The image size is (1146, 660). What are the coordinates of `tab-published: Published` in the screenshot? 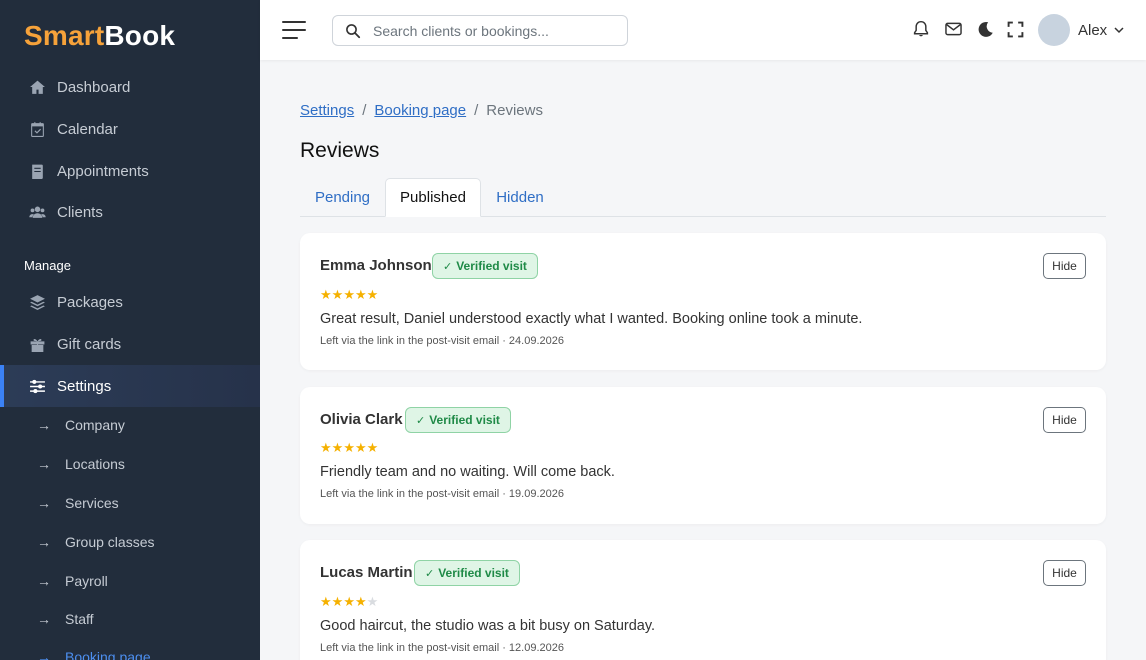 It's located at (433, 197).